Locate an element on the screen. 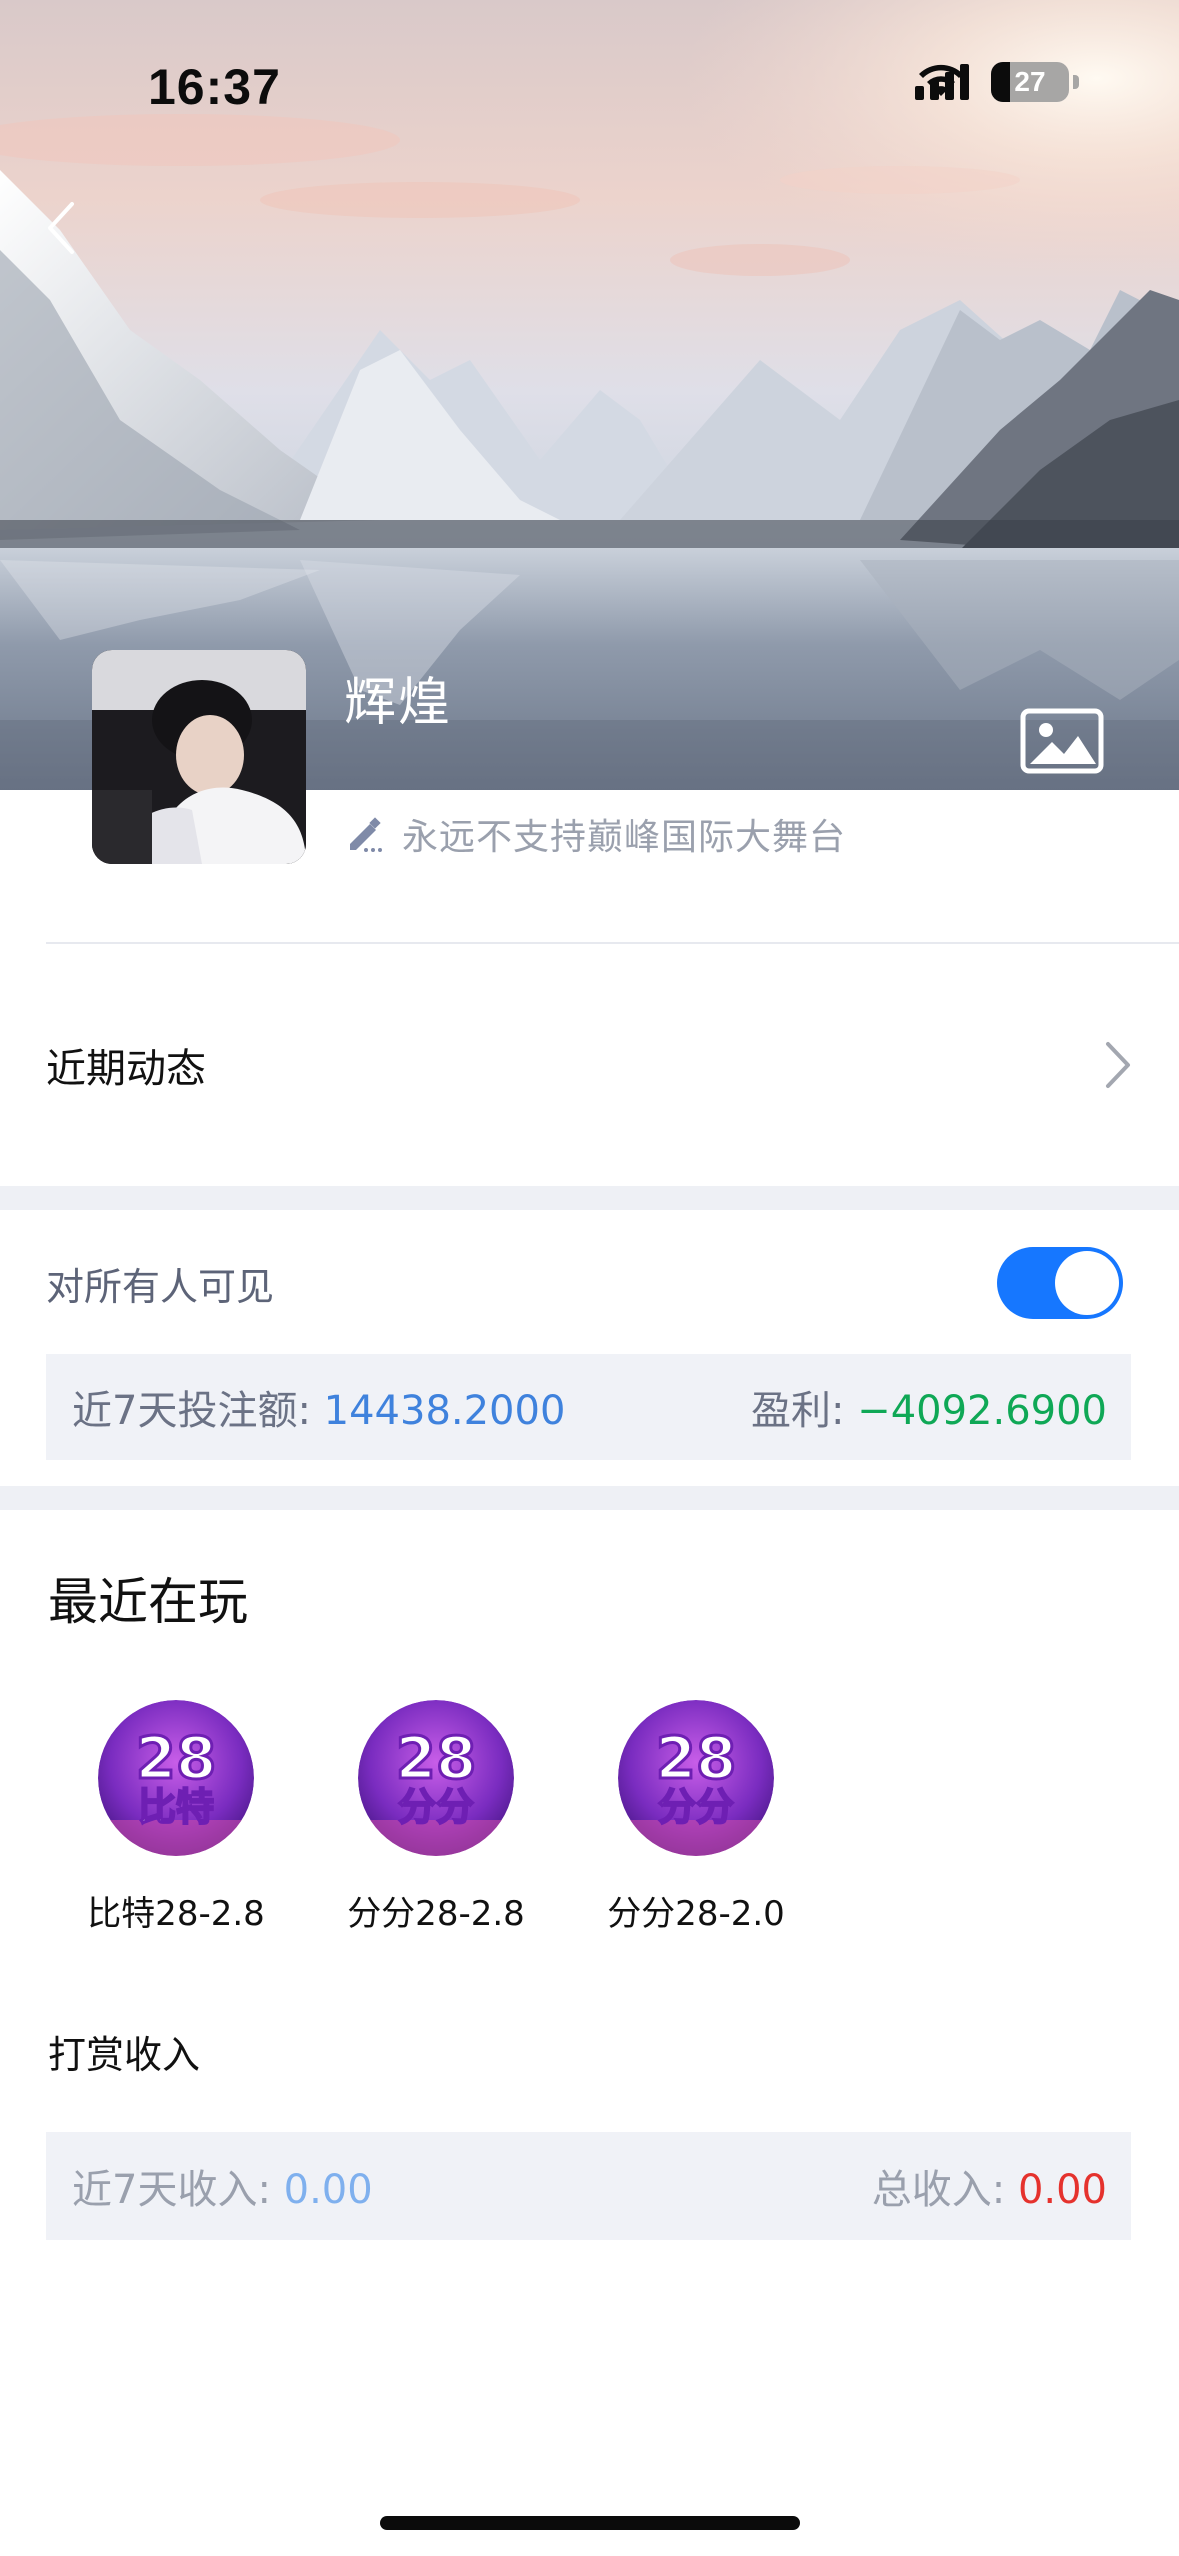 This screenshot has height=2556, width=1179. week-income: 近7天收入: 0.00 is located at coordinates (222, 2186).